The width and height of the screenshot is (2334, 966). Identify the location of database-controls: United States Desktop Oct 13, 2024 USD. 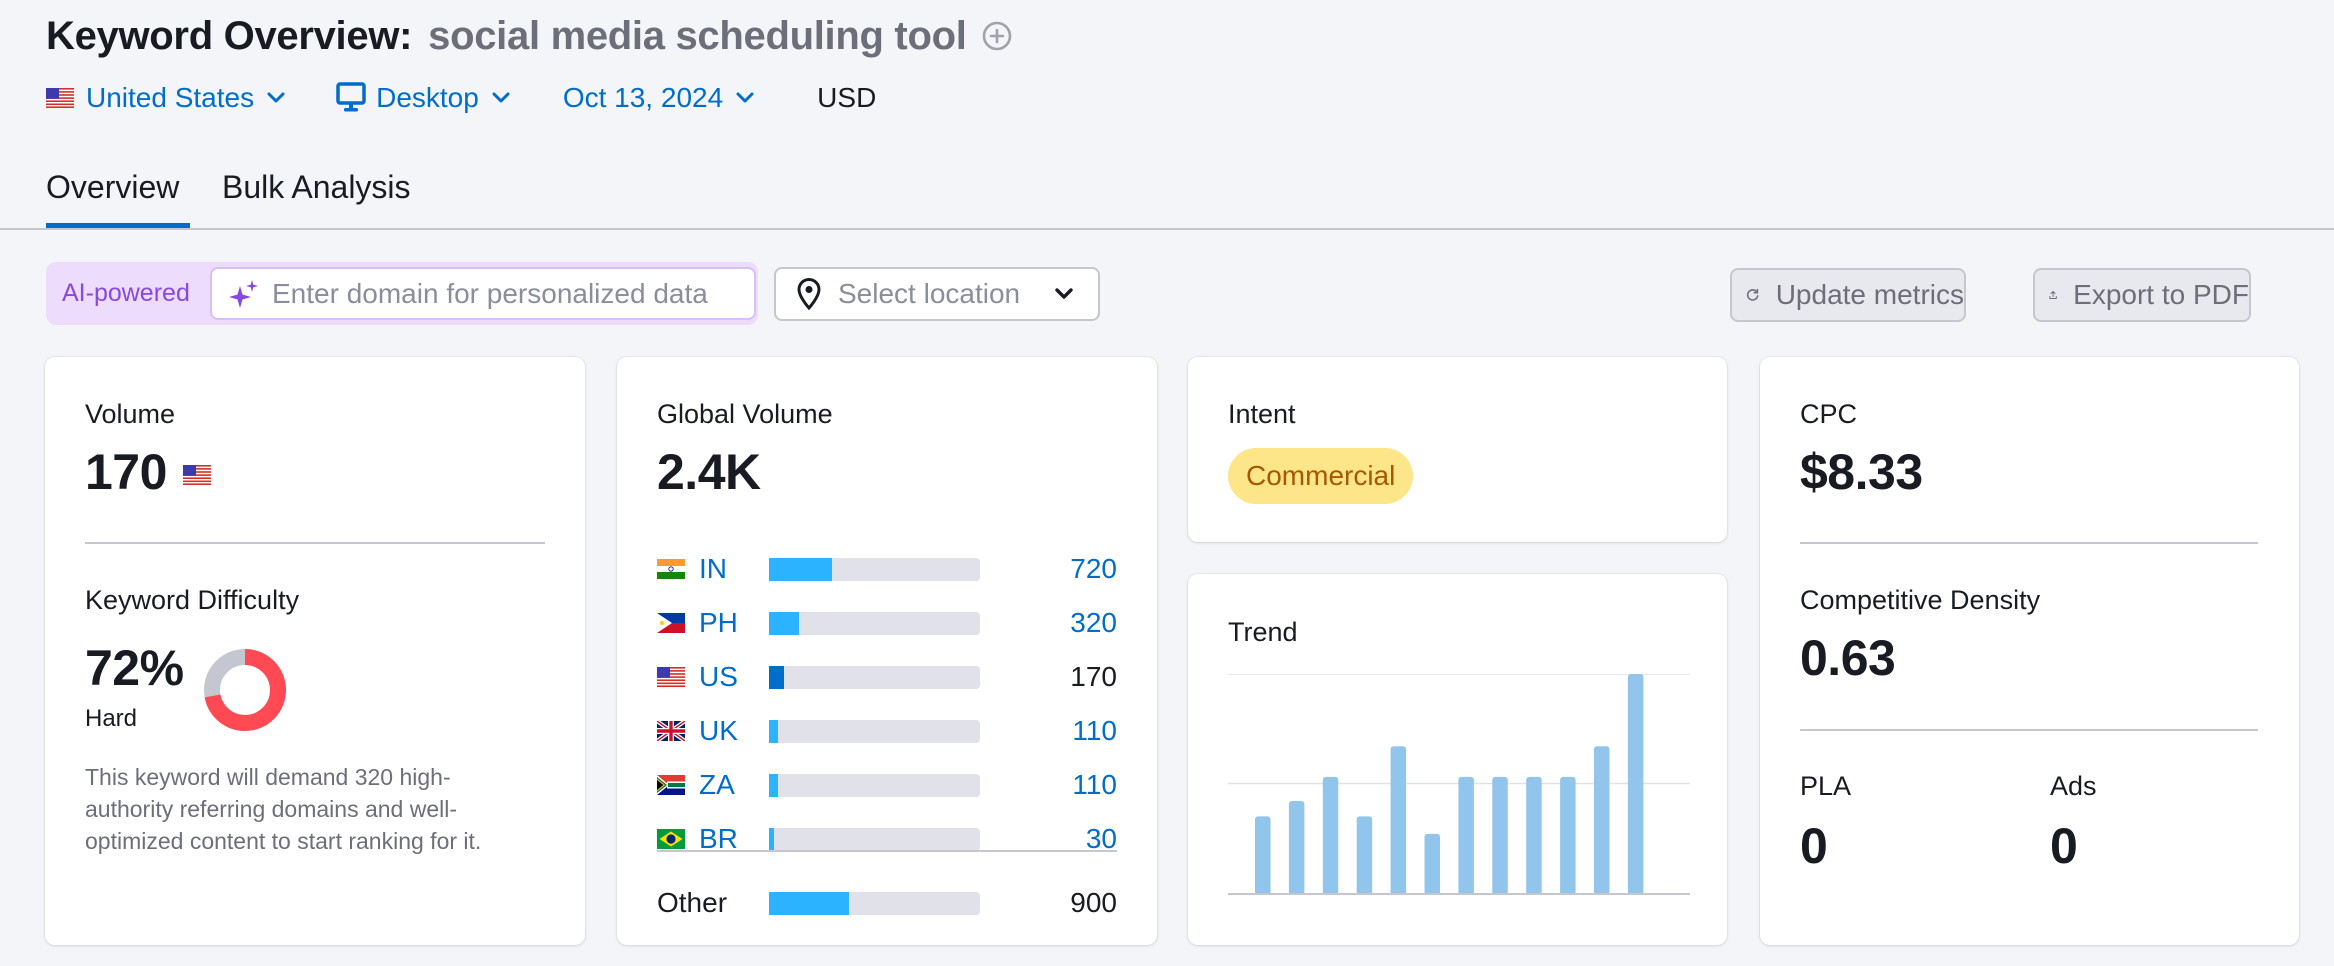
(461, 98).